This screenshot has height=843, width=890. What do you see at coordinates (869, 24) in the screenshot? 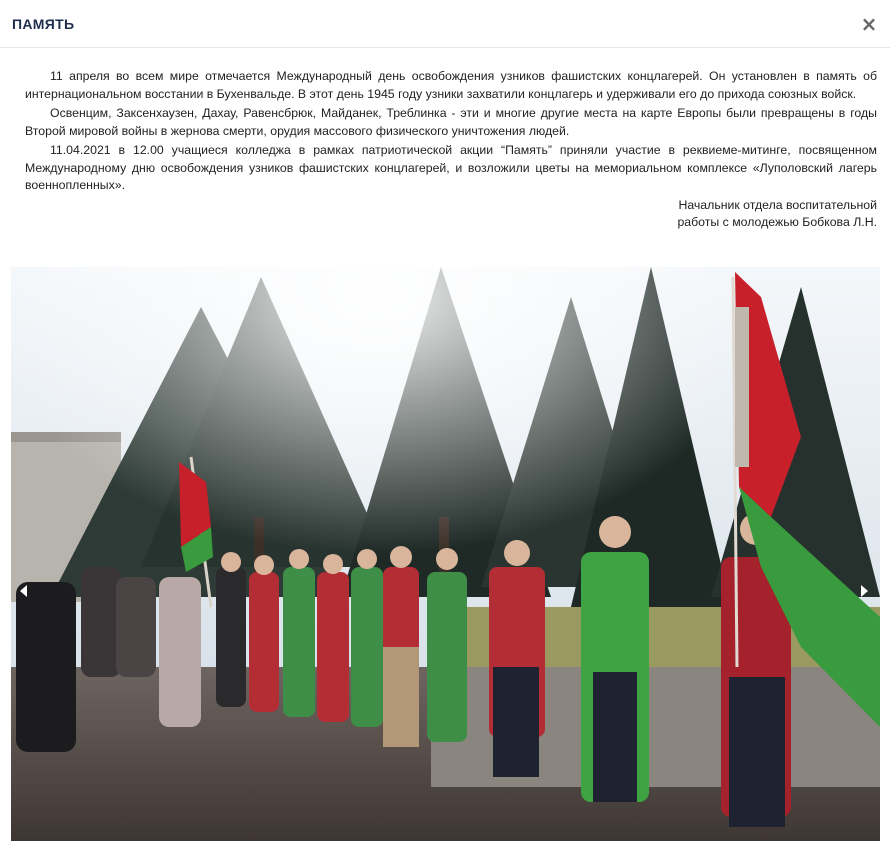
I see `close-icon: ×` at bounding box center [869, 24].